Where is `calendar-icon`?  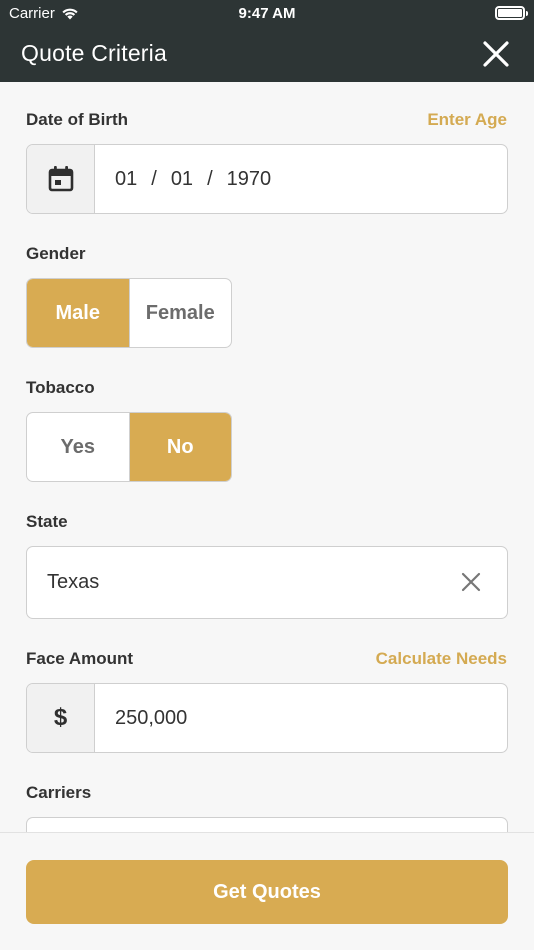
calendar-icon is located at coordinates (60, 179).